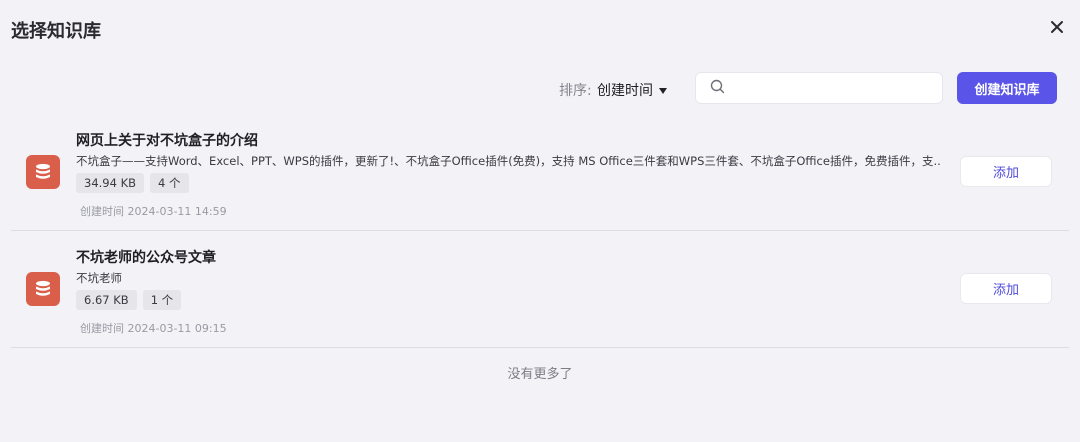 The image size is (1080, 442). What do you see at coordinates (833, 88) in the screenshot?
I see `search-input` at bounding box center [833, 88].